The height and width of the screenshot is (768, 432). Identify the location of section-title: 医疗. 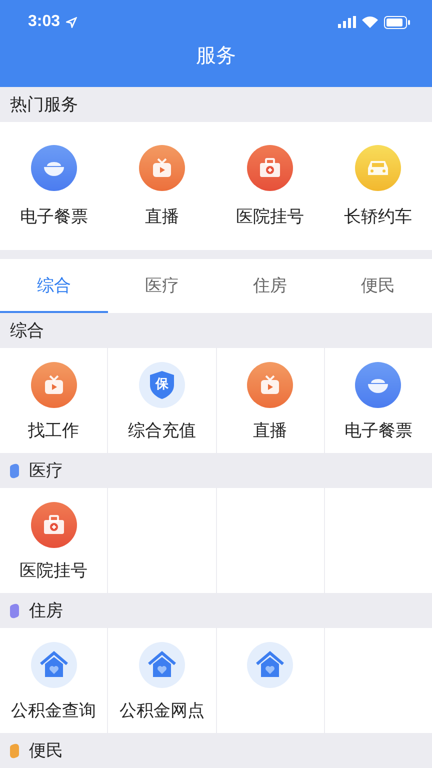
(46, 471).